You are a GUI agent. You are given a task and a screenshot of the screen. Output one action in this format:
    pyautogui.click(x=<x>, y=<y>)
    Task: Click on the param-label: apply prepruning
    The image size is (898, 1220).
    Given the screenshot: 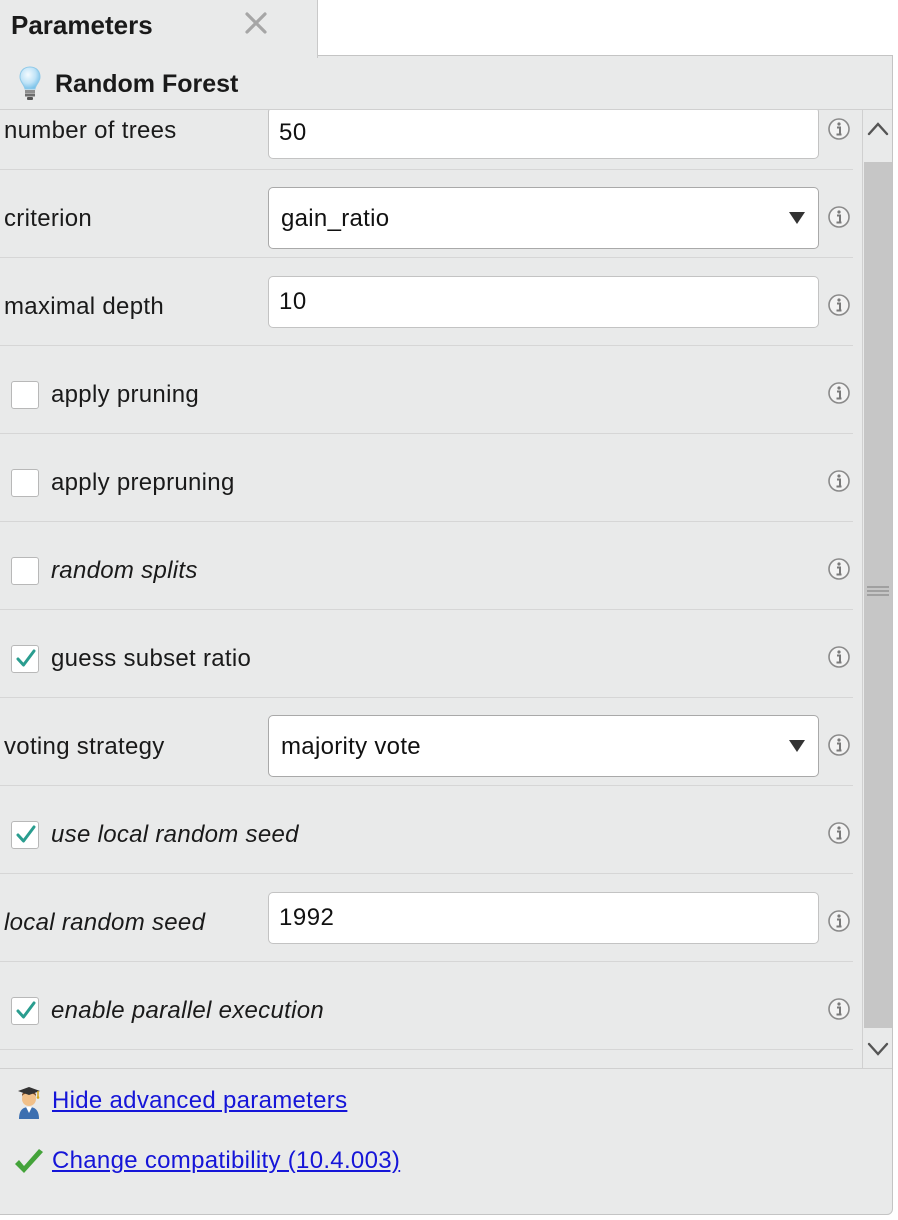 What is the action you would take?
    pyautogui.click(x=143, y=482)
    